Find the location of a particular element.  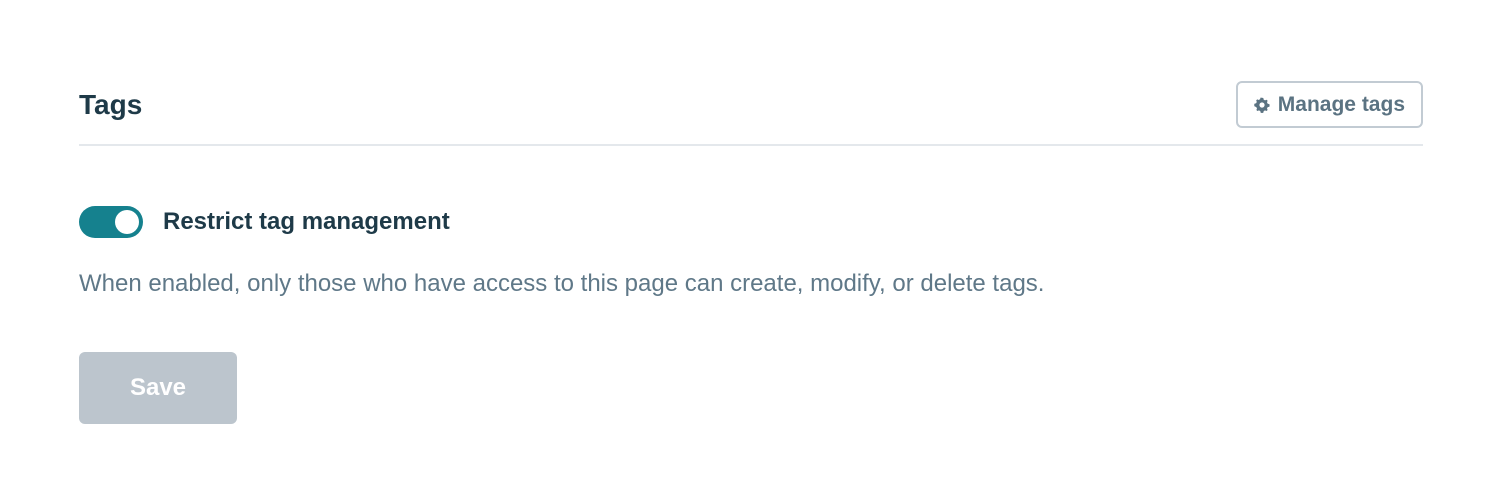

manage-tags-label: Manage tags is located at coordinates (1341, 104).